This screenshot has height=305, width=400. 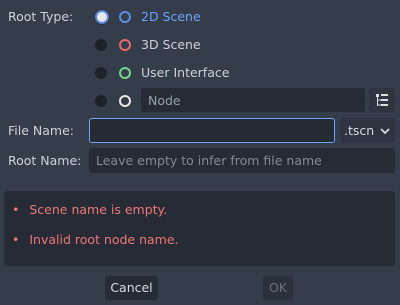 What do you see at coordinates (359, 130) in the screenshot?
I see `extension-value: .tscn` at bounding box center [359, 130].